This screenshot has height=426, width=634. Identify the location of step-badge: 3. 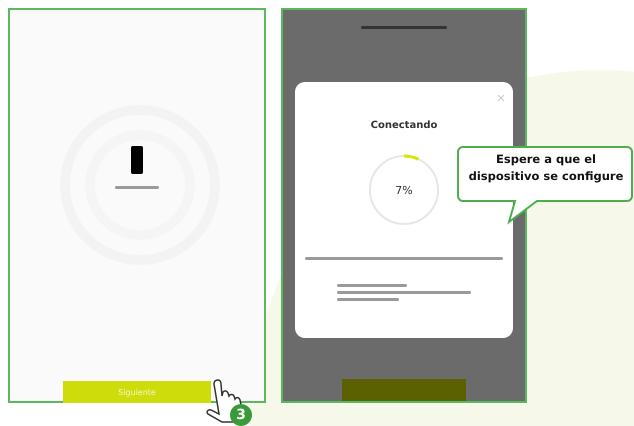
(241, 415).